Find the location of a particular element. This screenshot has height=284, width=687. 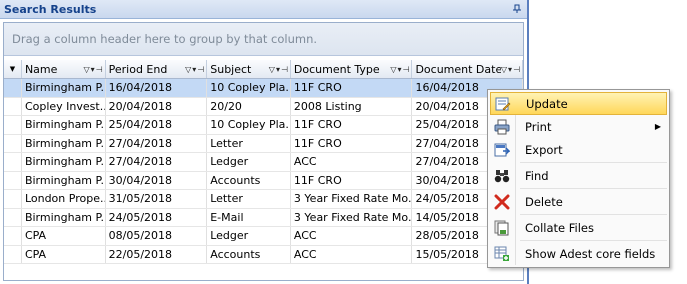

column-chooser-button: ▼ is located at coordinates (13, 69).